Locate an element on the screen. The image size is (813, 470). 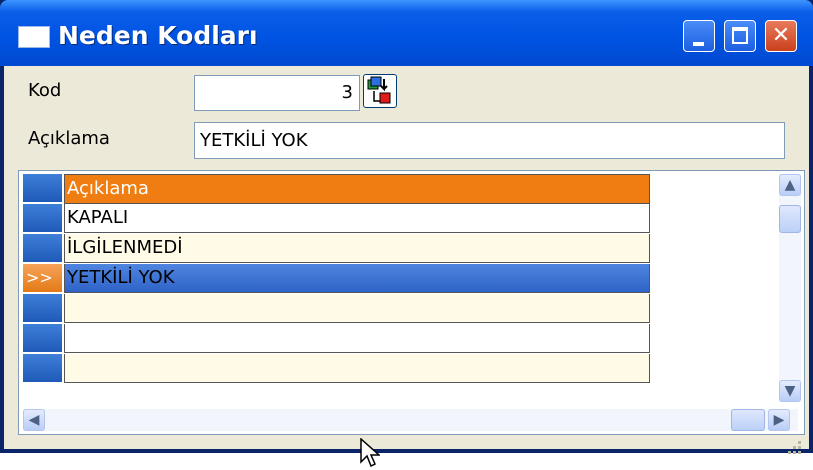
lookup-icon is located at coordinates (379, 90).